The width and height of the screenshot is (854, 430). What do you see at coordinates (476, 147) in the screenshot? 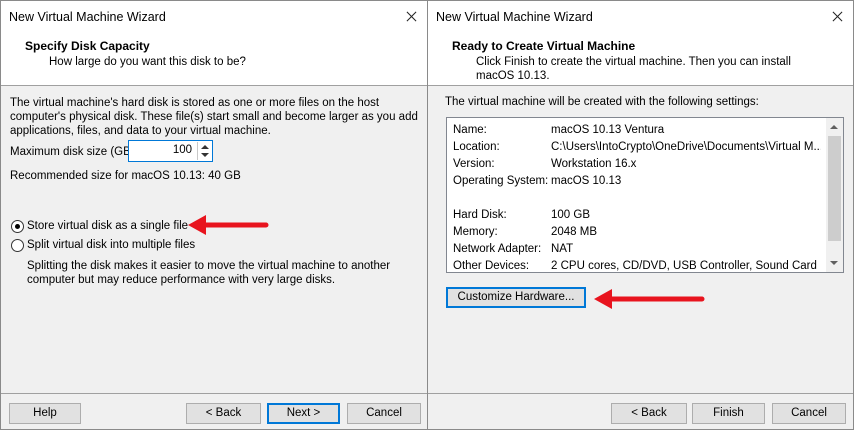
I see `setting-label: Location:` at bounding box center [476, 147].